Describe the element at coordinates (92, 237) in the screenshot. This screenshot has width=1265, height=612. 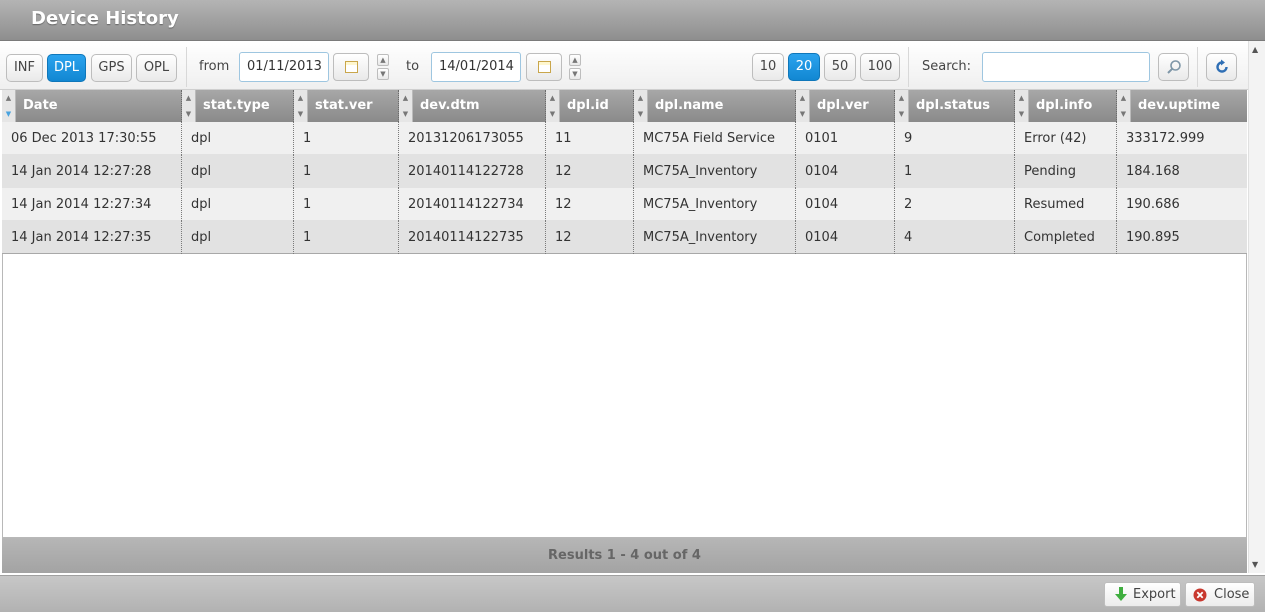
I see `cell-date: 14 Jan 2014 12:27:35` at that location.